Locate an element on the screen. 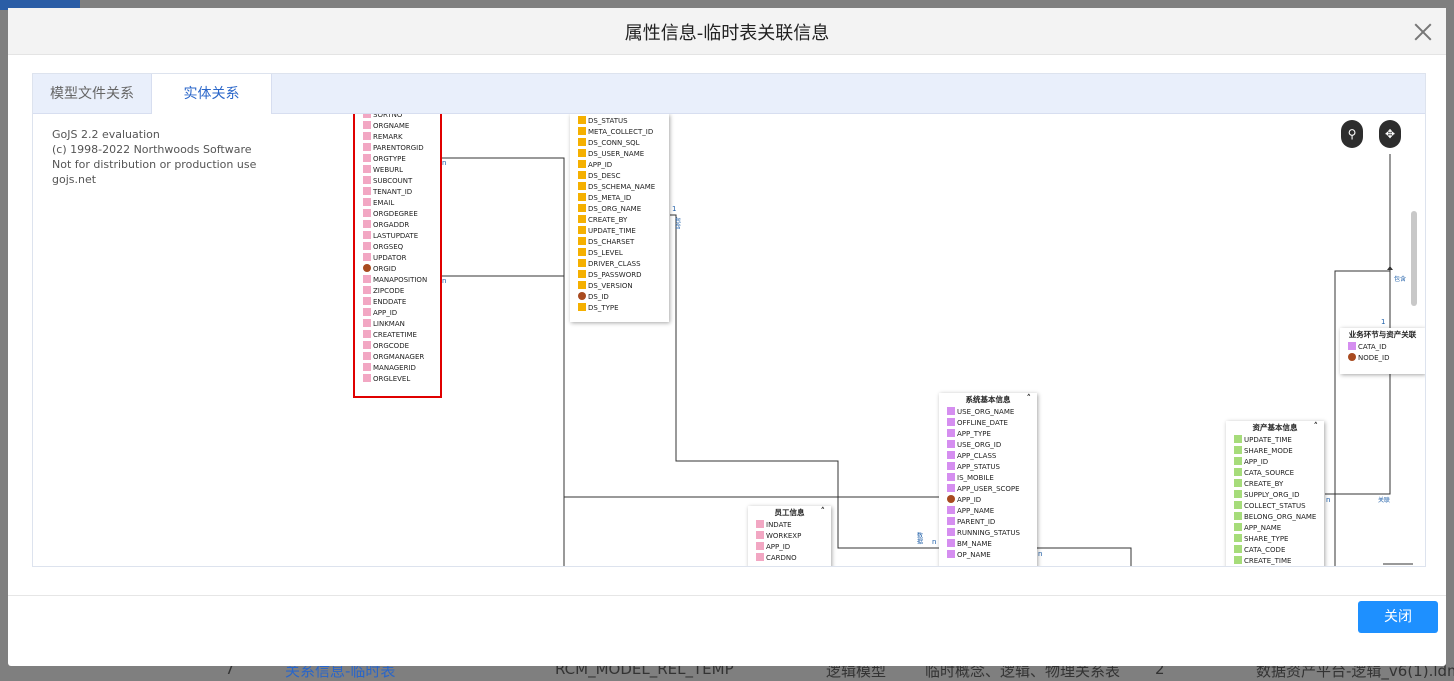 Image resolution: width=1454 pixels, height=681 pixels. field-name: SUPPLY_ORG_ID is located at coordinates (1272, 495).